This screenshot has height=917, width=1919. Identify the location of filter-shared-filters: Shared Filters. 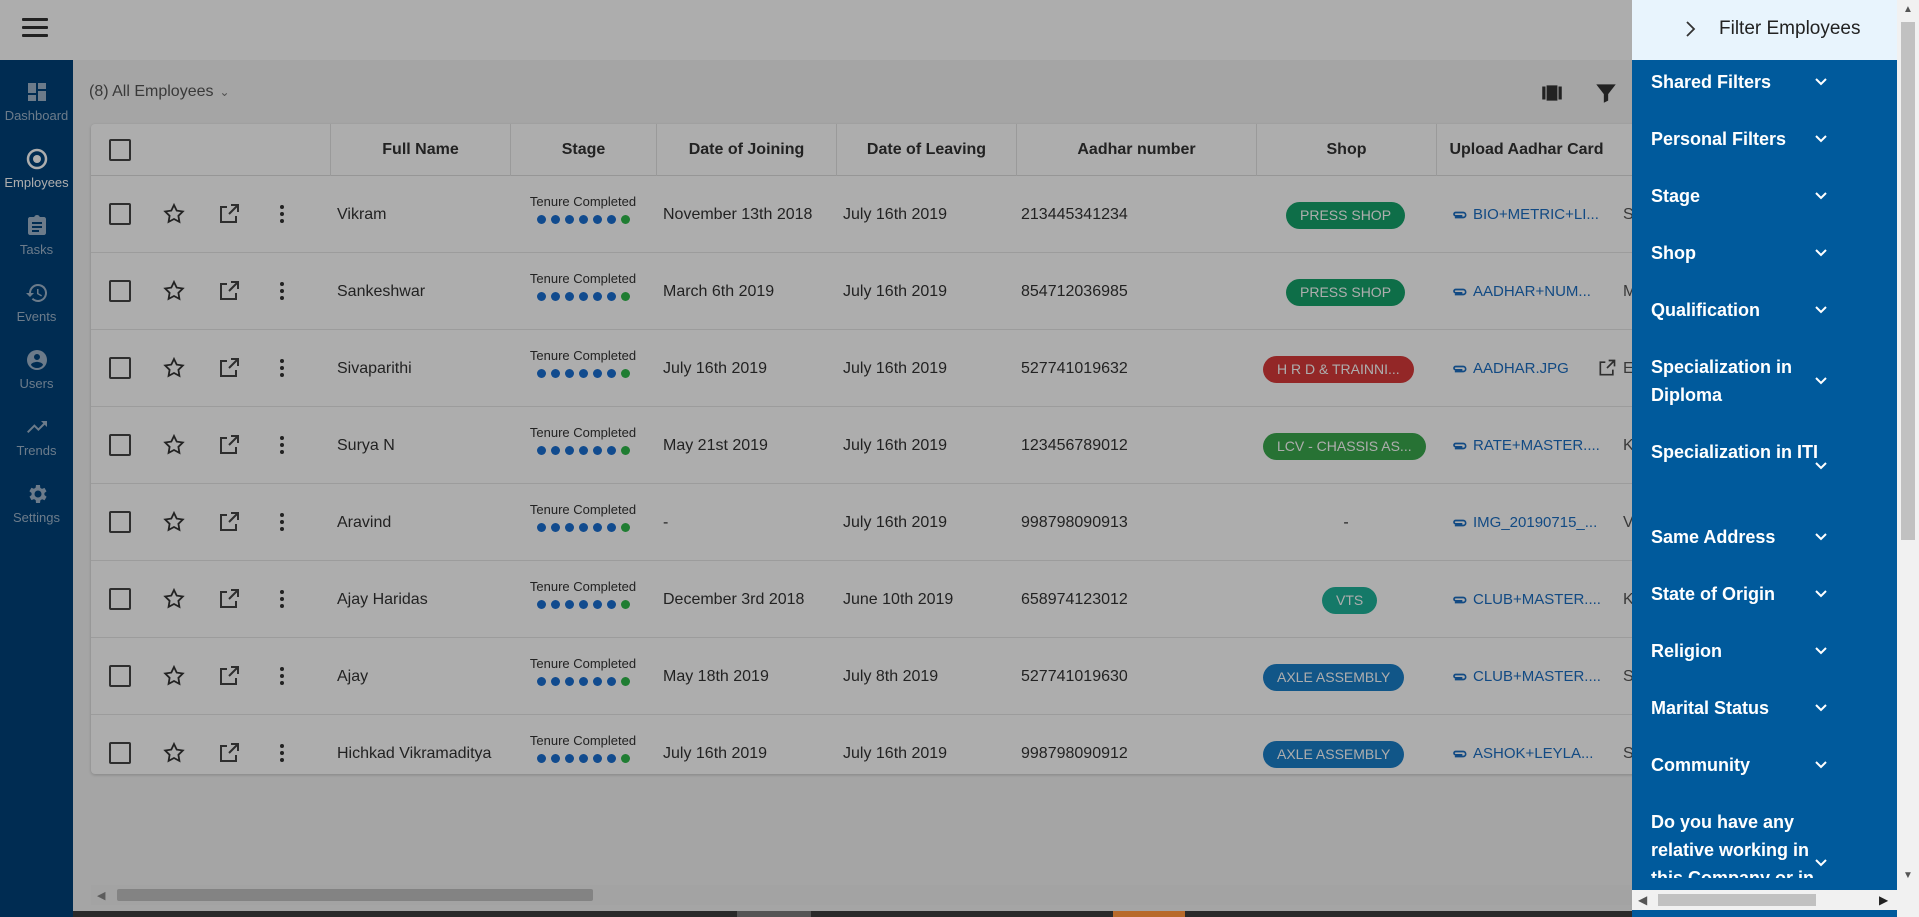
(1764, 82).